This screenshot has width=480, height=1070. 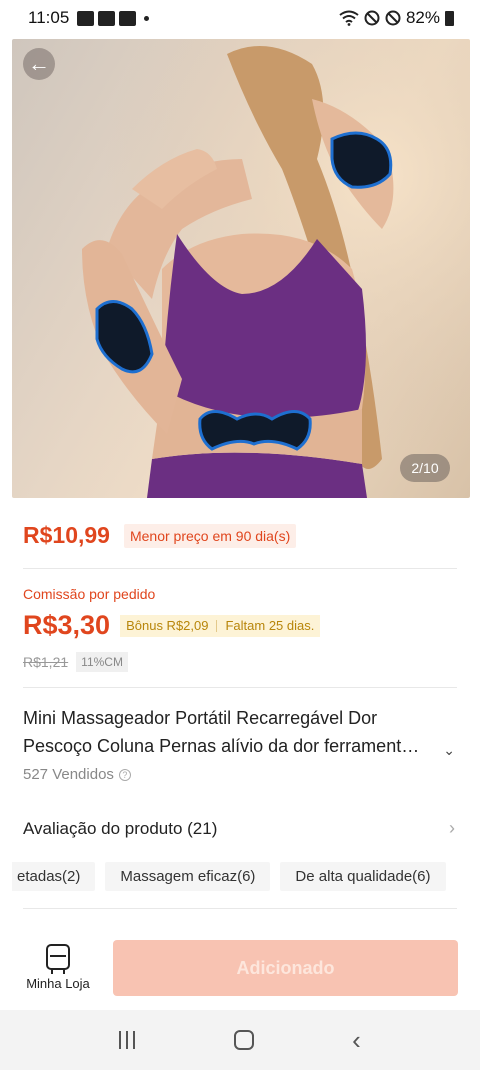 What do you see at coordinates (66, 535) in the screenshot?
I see `current-price: R$10,99` at bounding box center [66, 535].